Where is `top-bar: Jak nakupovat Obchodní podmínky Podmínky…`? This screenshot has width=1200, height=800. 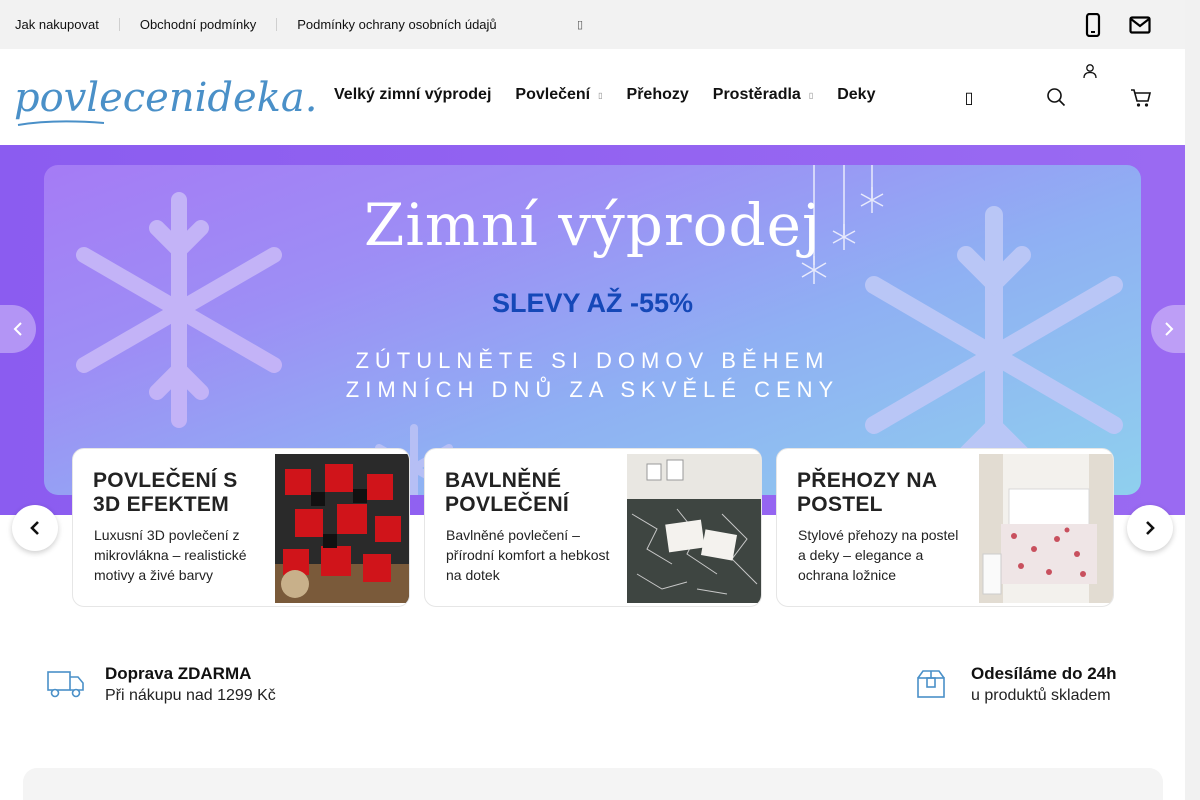 top-bar: Jak nakupovat Obchodní podmínky Podmínky… is located at coordinates (592, 24).